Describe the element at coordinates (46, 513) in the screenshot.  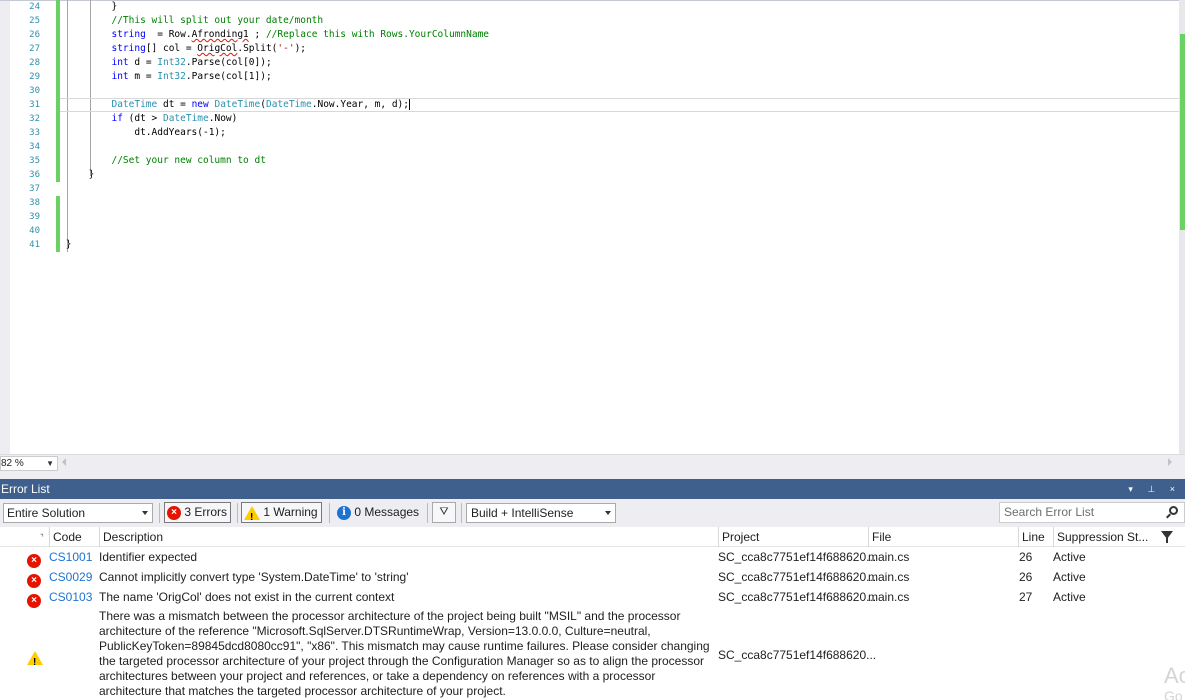
I see `scope-value: Entire Solution` at that location.